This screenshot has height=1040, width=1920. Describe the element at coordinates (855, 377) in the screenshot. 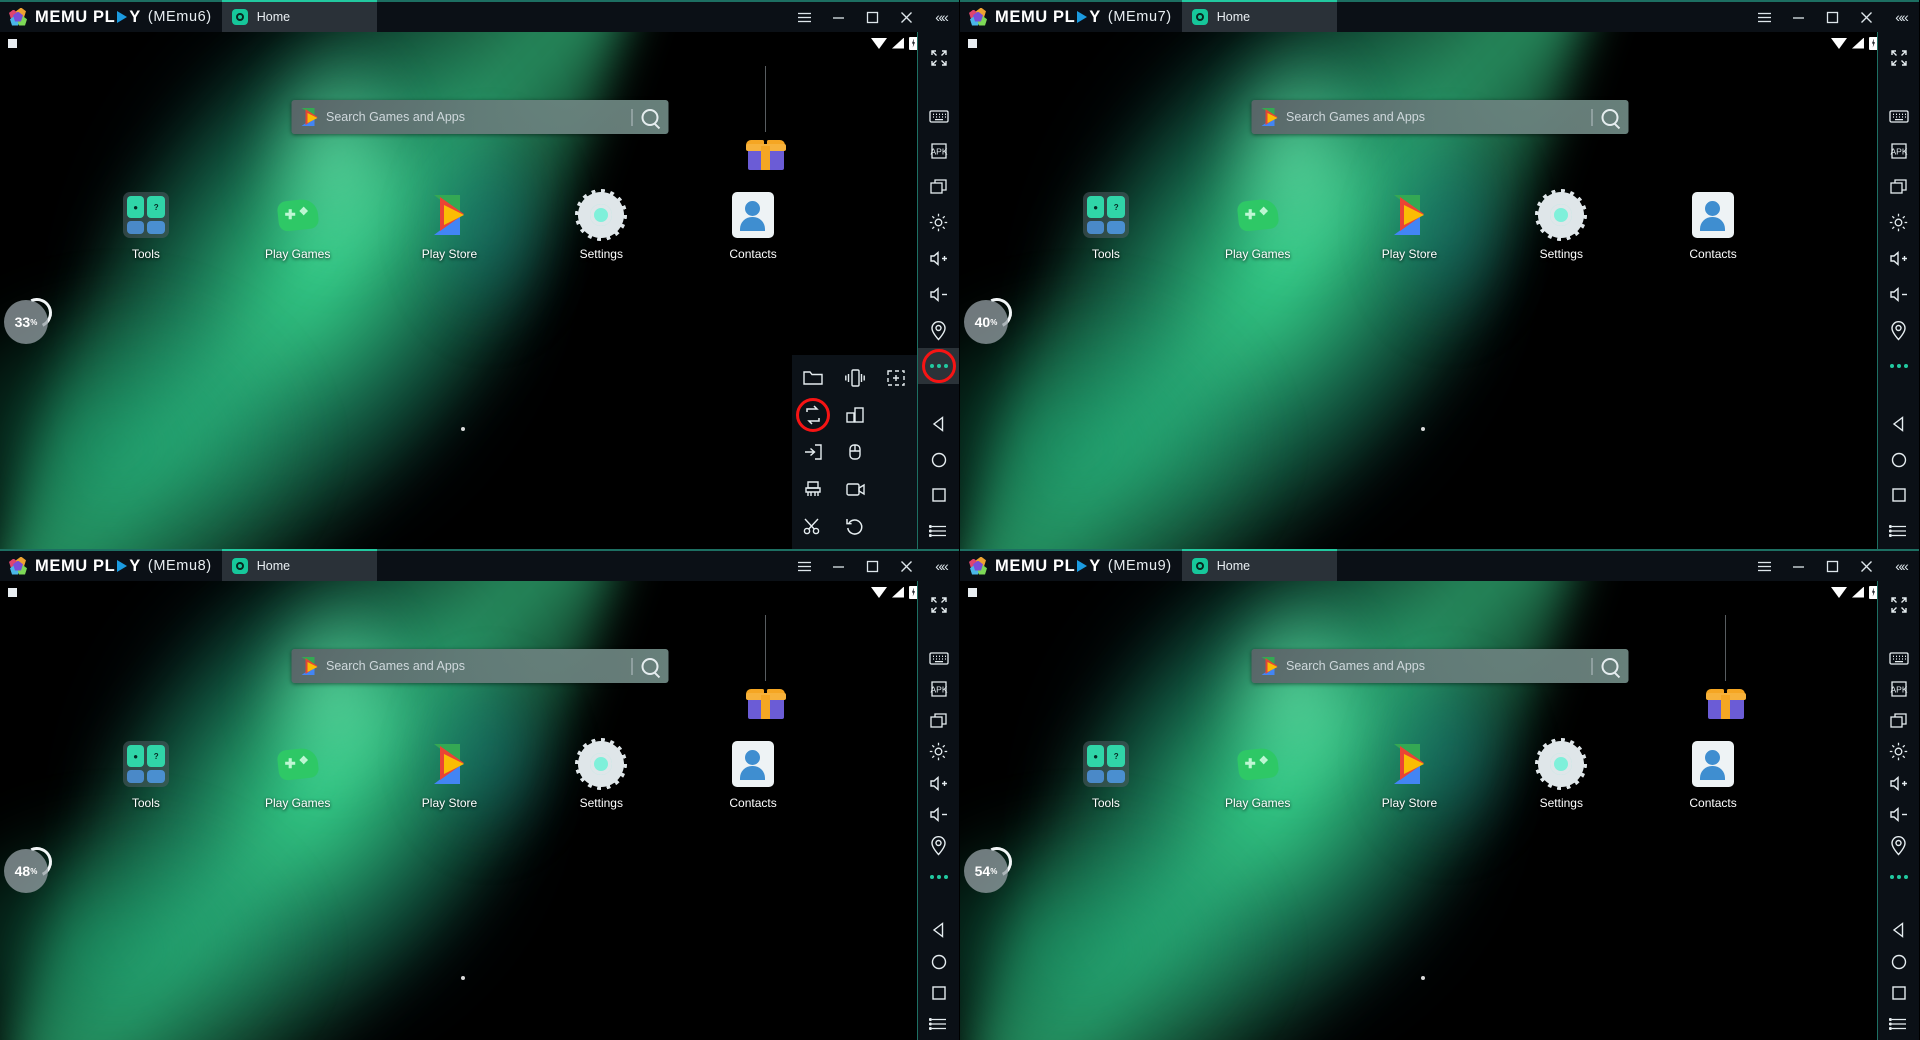

I see `shake-icon` at that location.